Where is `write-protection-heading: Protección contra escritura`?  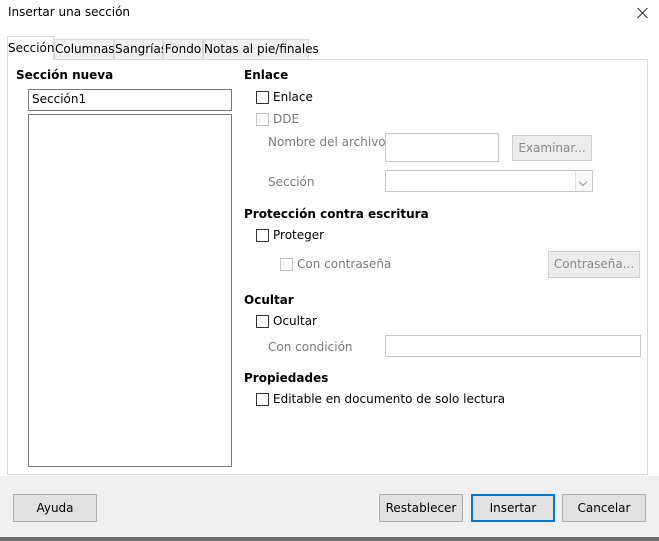 write-protection-heading: Protección contra escritura is located at coordinates (336, 214).